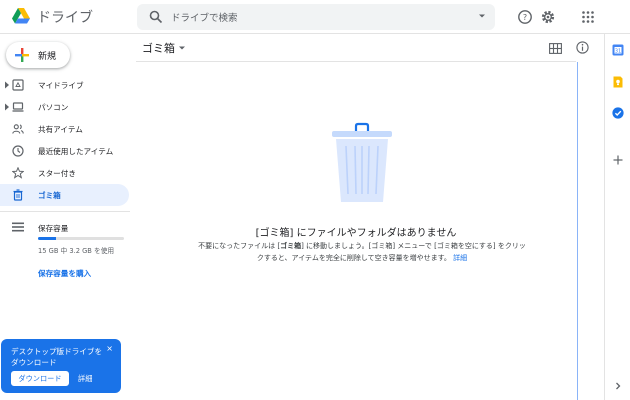 The image size is (630, 400). Describe the element at coordinates (49, 195) in the screenshot. I see `sidebar-item-label: ゴミ箱` at that location.